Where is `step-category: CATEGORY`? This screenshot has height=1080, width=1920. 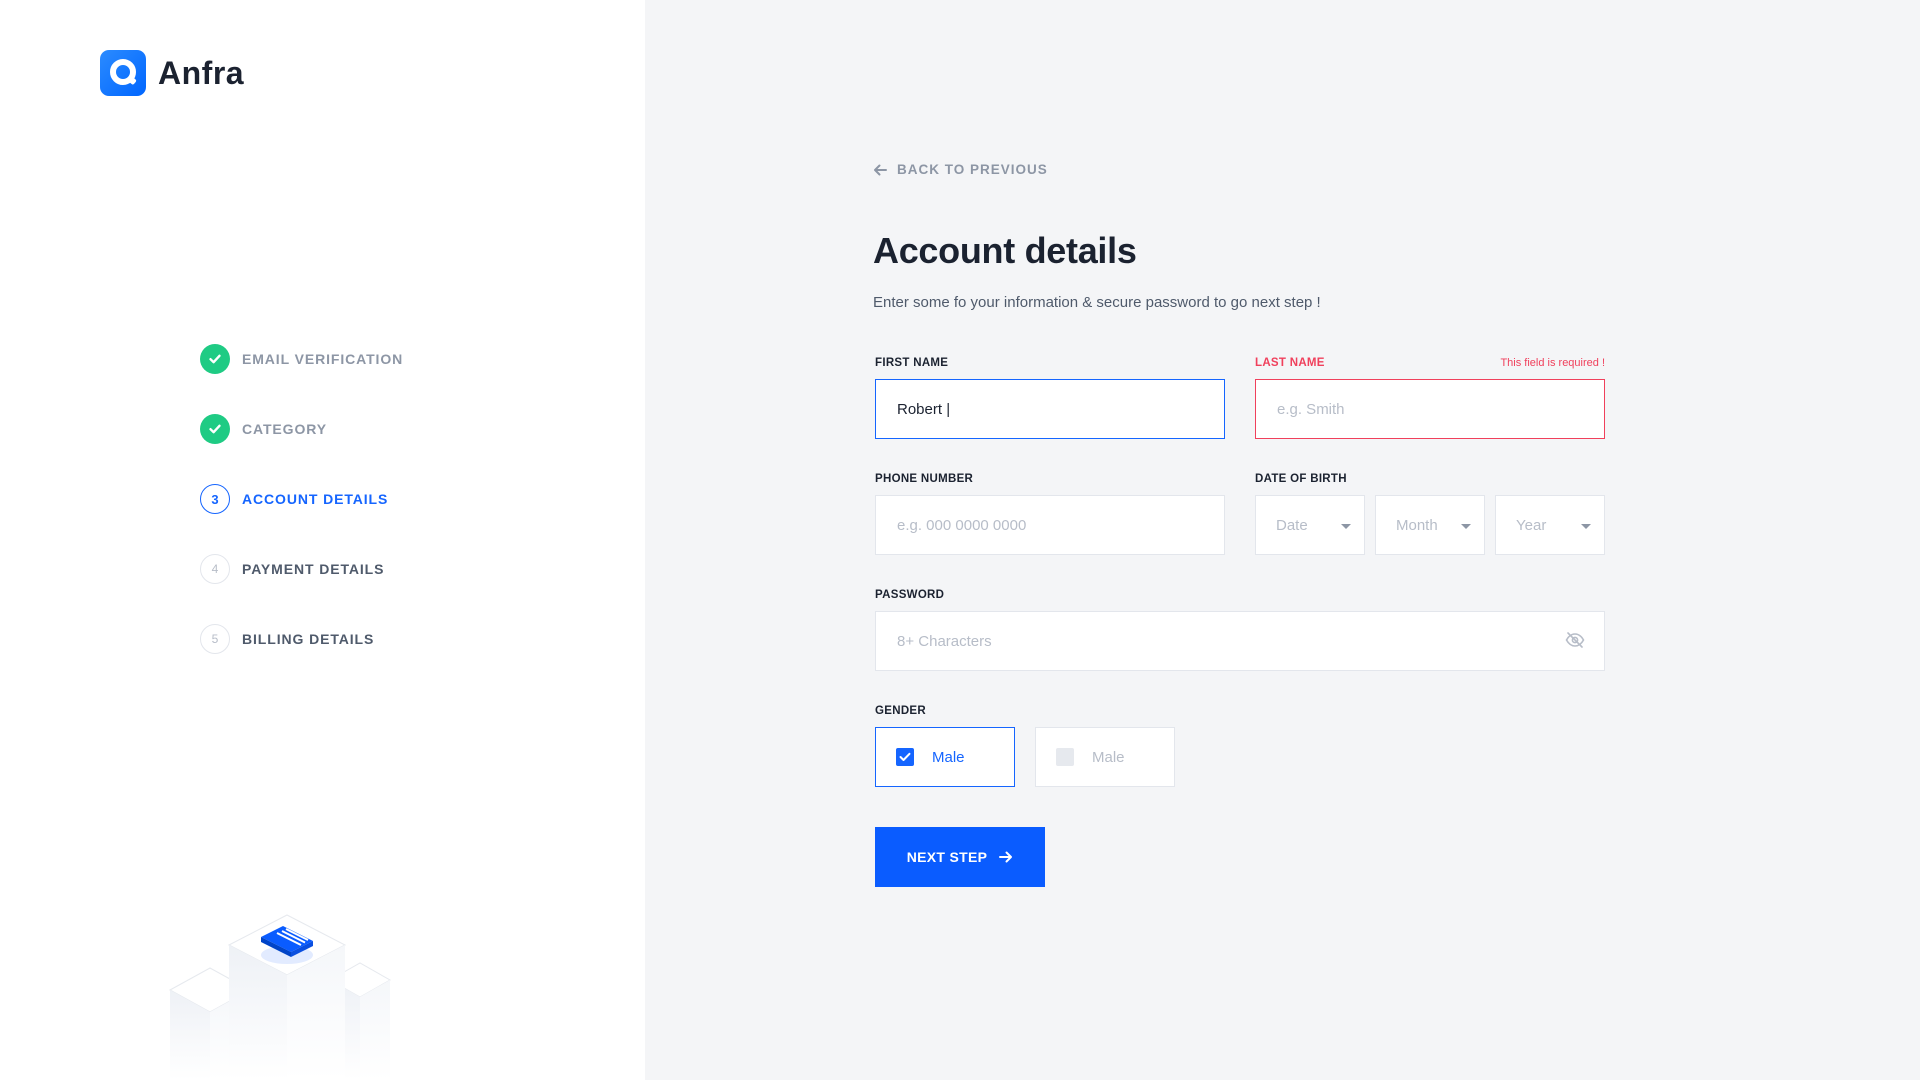
step-category: CATEGORY is located at coordinates (301, 429).